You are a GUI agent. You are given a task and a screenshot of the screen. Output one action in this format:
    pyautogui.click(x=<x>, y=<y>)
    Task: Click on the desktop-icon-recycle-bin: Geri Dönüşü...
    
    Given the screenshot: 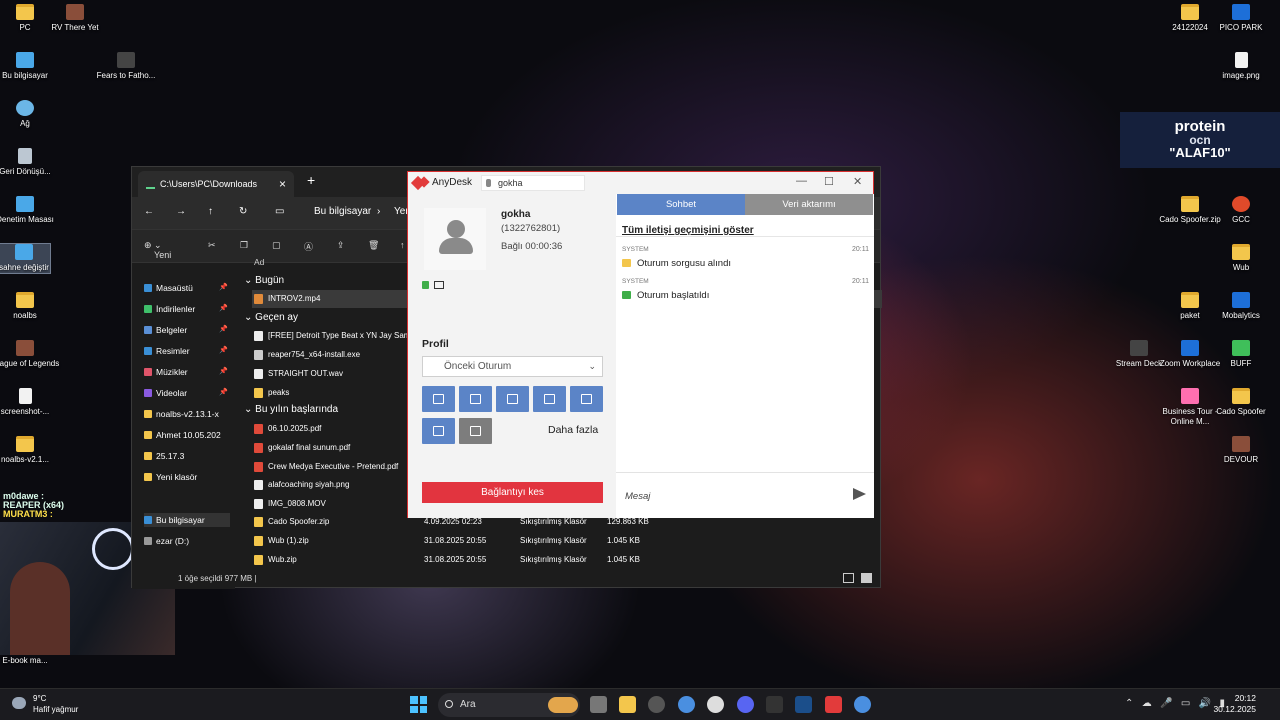 What is the action you would take?
    pyautogui.click(x=30, y=162)
    